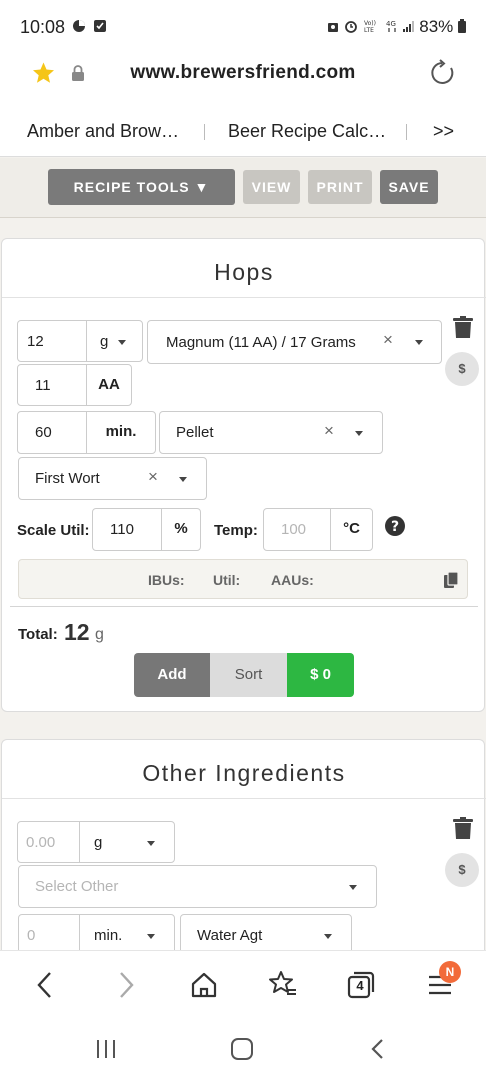  I want to click on home-icon, so click(204, 985).